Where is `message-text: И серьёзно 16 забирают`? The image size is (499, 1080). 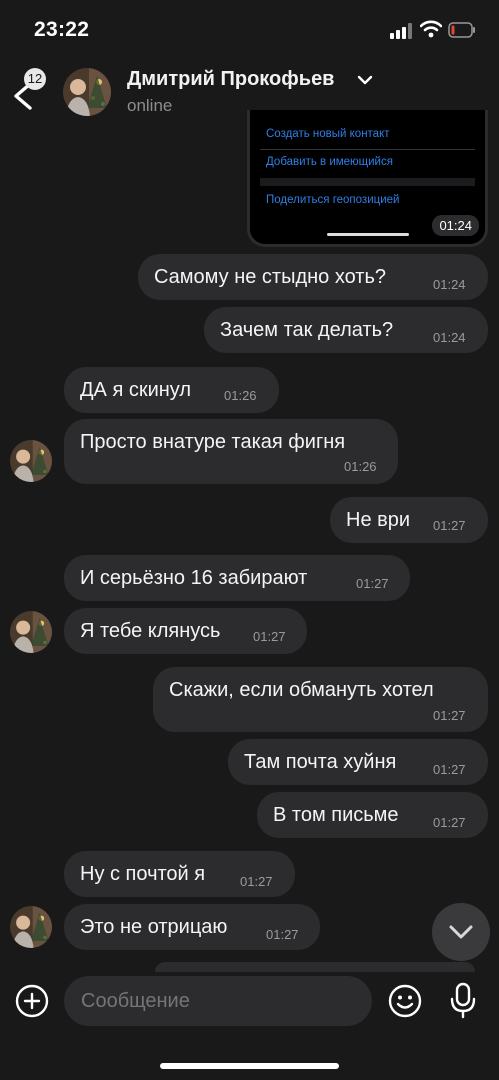 message-text: И серьёзно 16 забирают is located at coordinates (194, 578).